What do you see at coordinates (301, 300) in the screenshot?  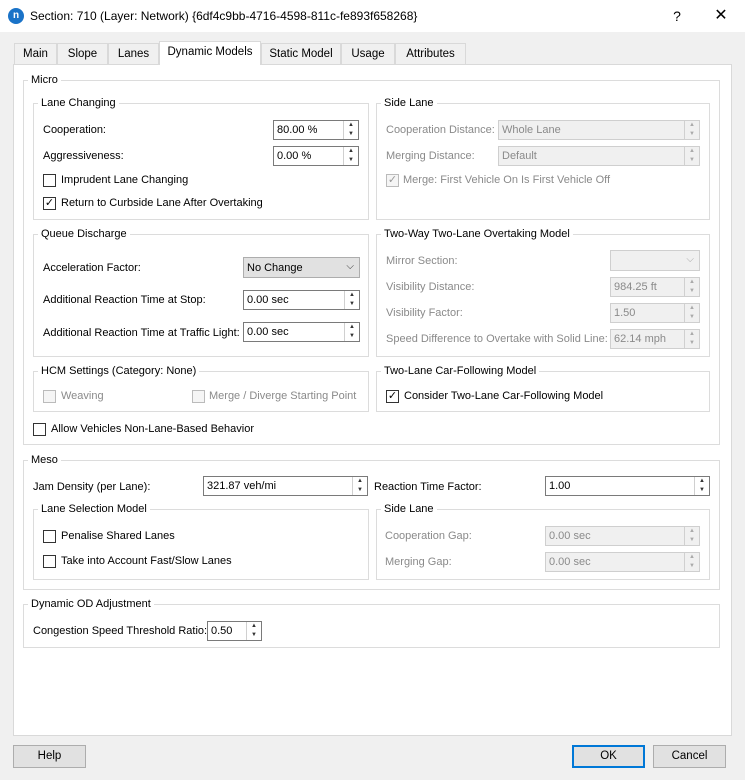 I see `reaction-stop-spinbox: 0.00 sec ▲ ▼` at bounding box center [301, 300].